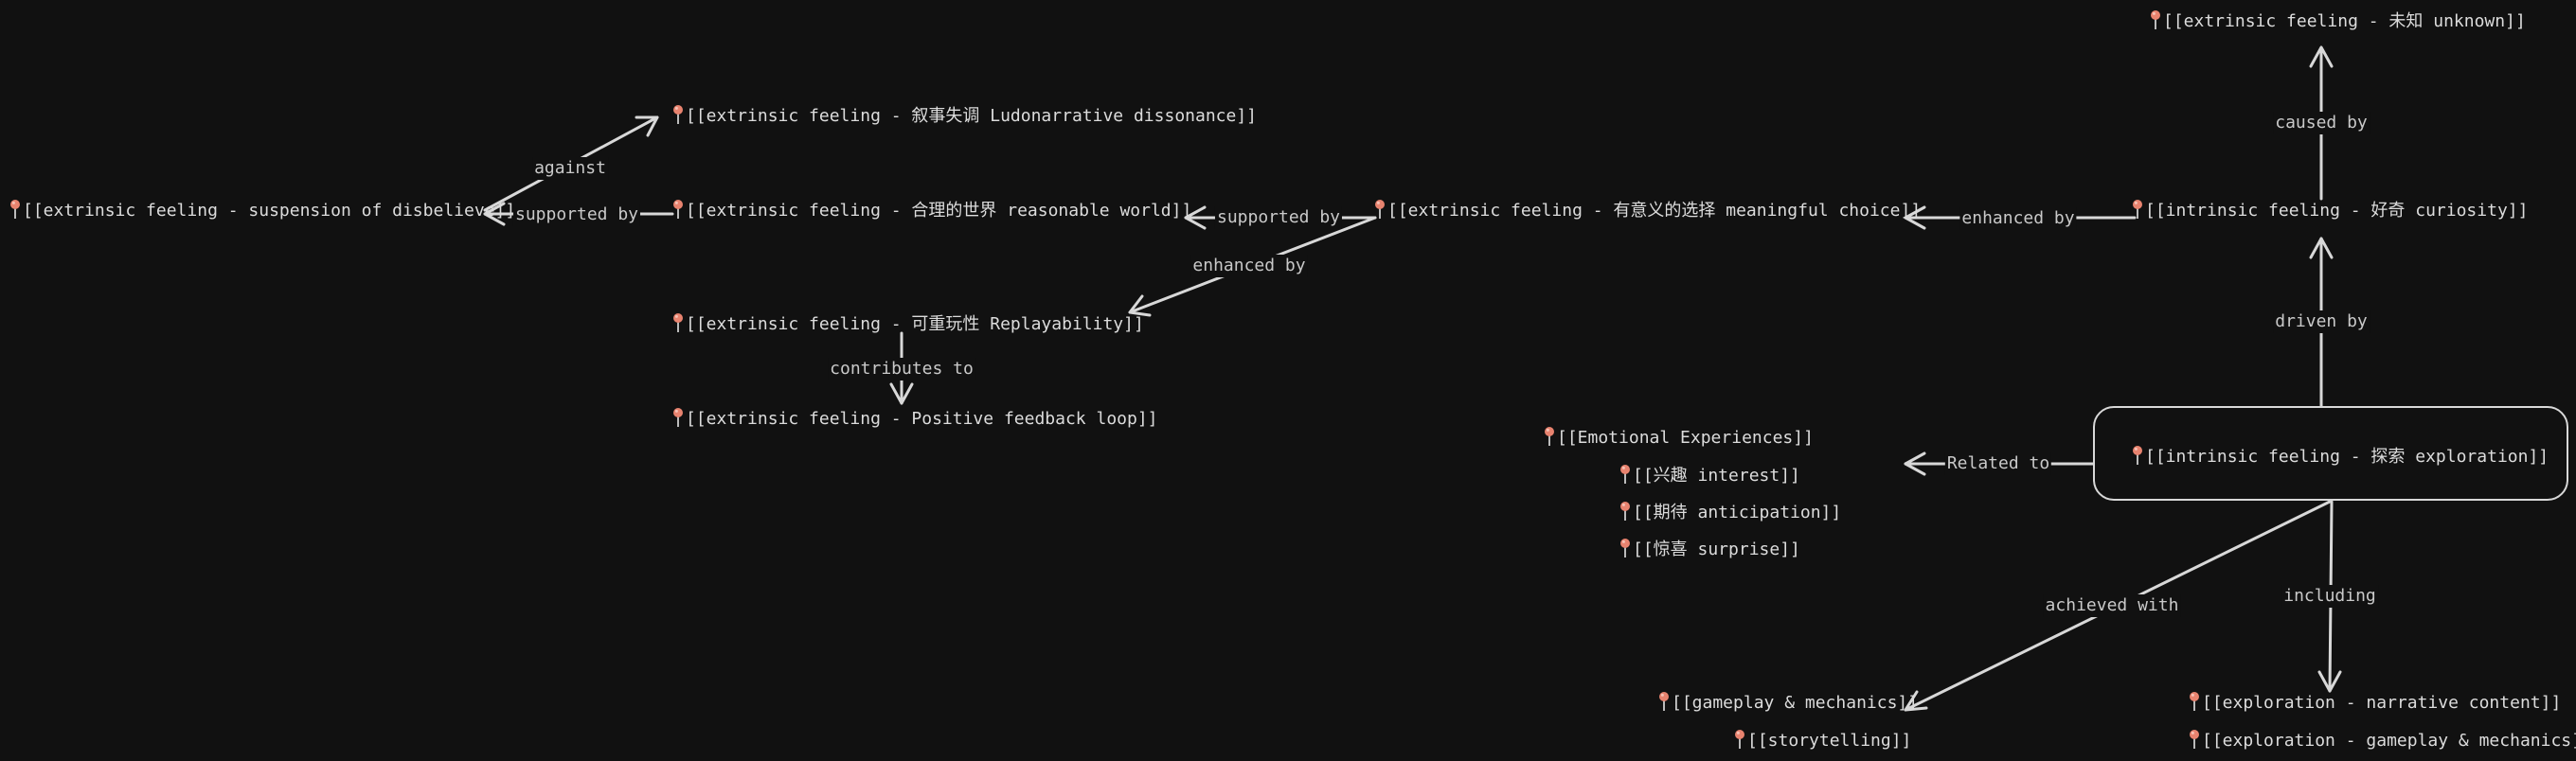 This screenshot has height=761, width=2576. What do you see at coordinates (2389, 741) in the screenshot?
I see `node-label: [[exploration - gameplay & mechanics]]` at bounding box center [2389, 741].